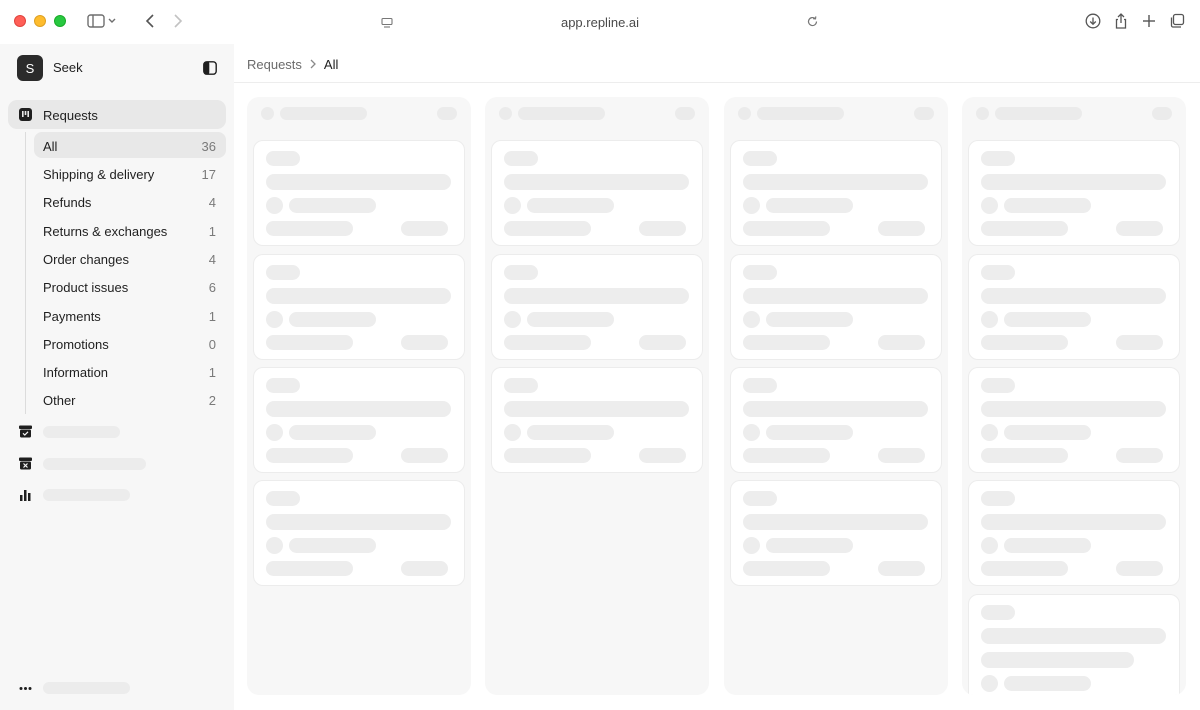 Image resolution: width=1200 pixels, height=710 pixels. Describe the element at coordinates (130, 286) in the screenshot. I see `category-product-issues: Product issues 6` at that location.